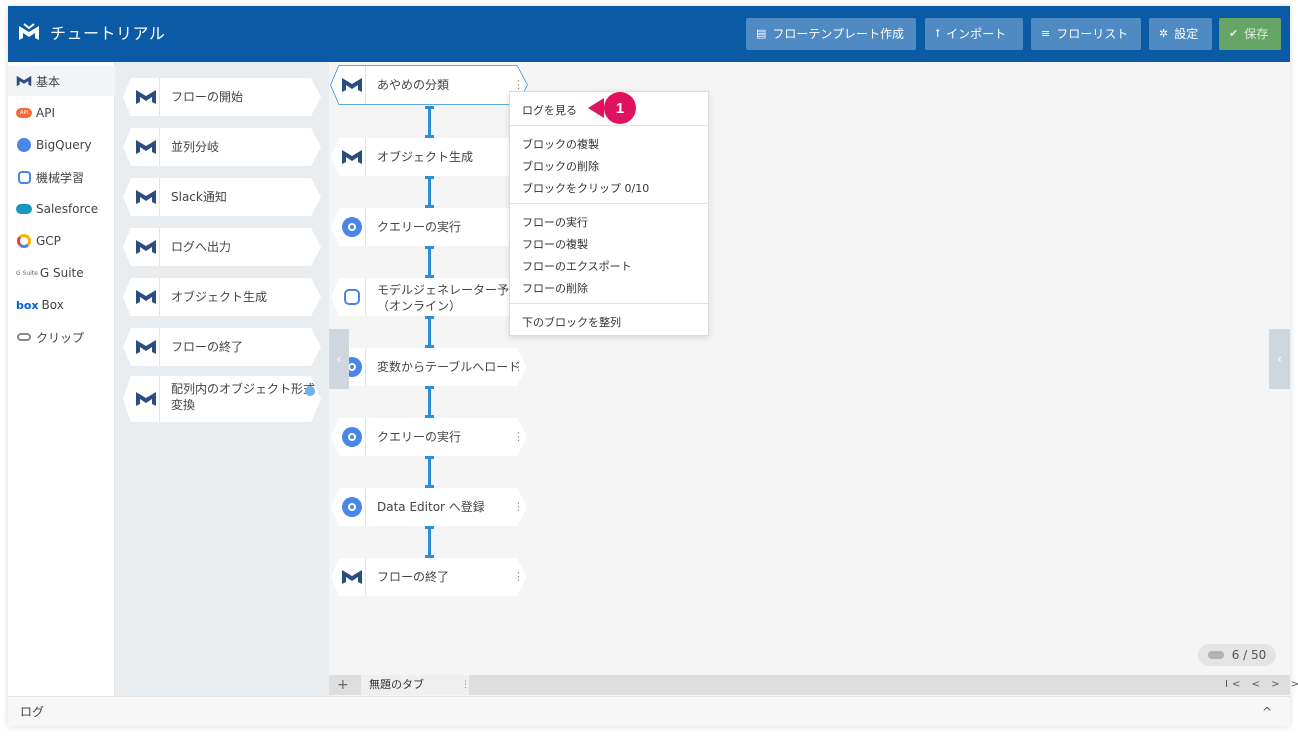 The width and height of the screenshot is (1298, 738). Describe the element at coordinates (24, 113) in the screenshot. I see `api-cloud-icon: API` at that location.